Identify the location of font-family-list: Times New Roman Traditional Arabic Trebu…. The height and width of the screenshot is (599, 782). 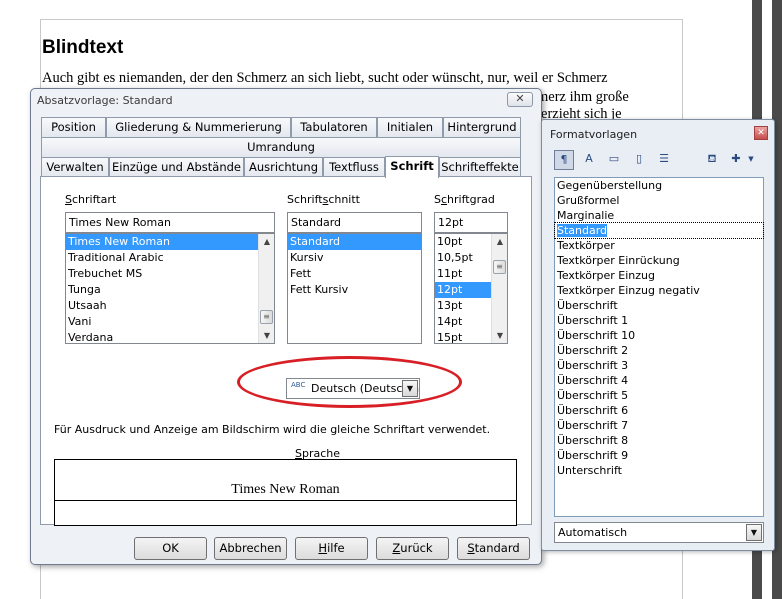
(170, 288).